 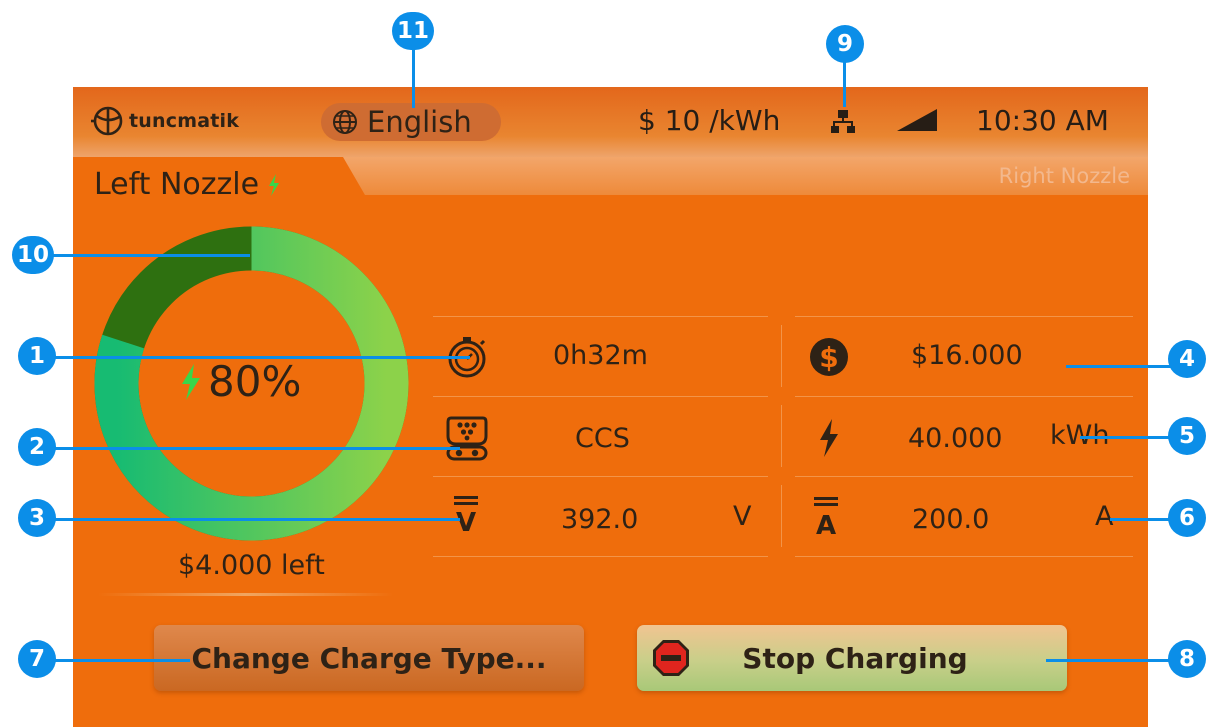 I want to click on percent-text: 80%, so click(x=255, y=381).